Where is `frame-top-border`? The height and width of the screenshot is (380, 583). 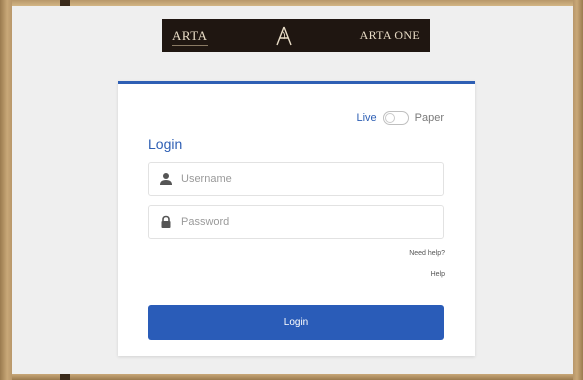 frame-top-border is located at coordinates (291, 3).